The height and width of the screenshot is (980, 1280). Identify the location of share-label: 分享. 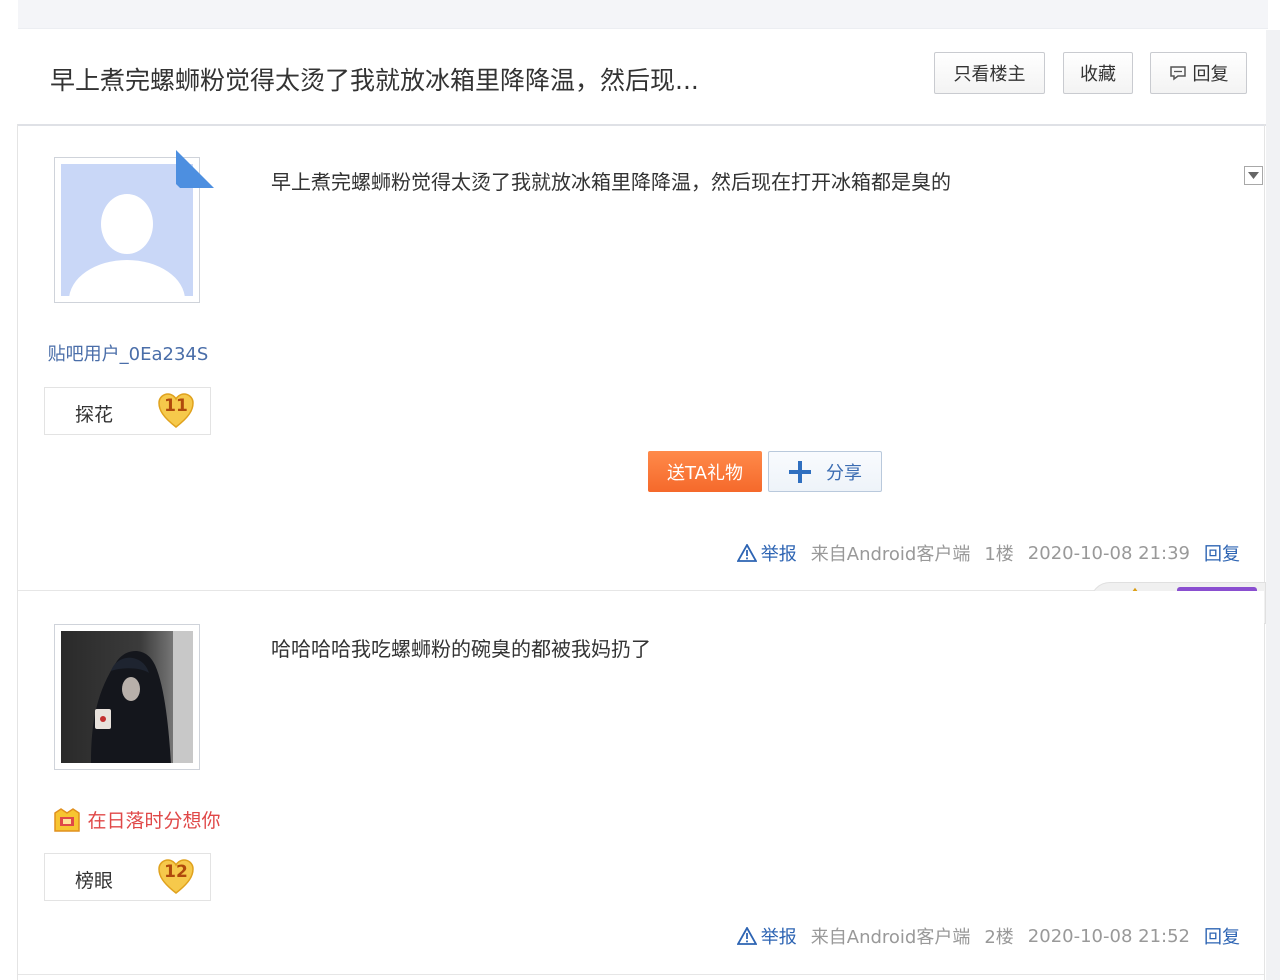
(844, 473).